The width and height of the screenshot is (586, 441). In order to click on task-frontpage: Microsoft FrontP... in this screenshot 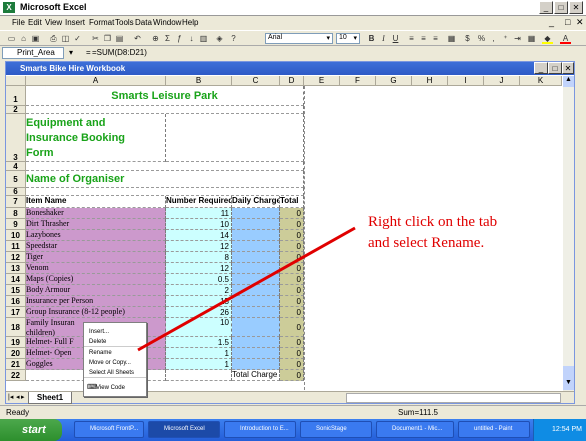, I will do `click(109, 429)`.